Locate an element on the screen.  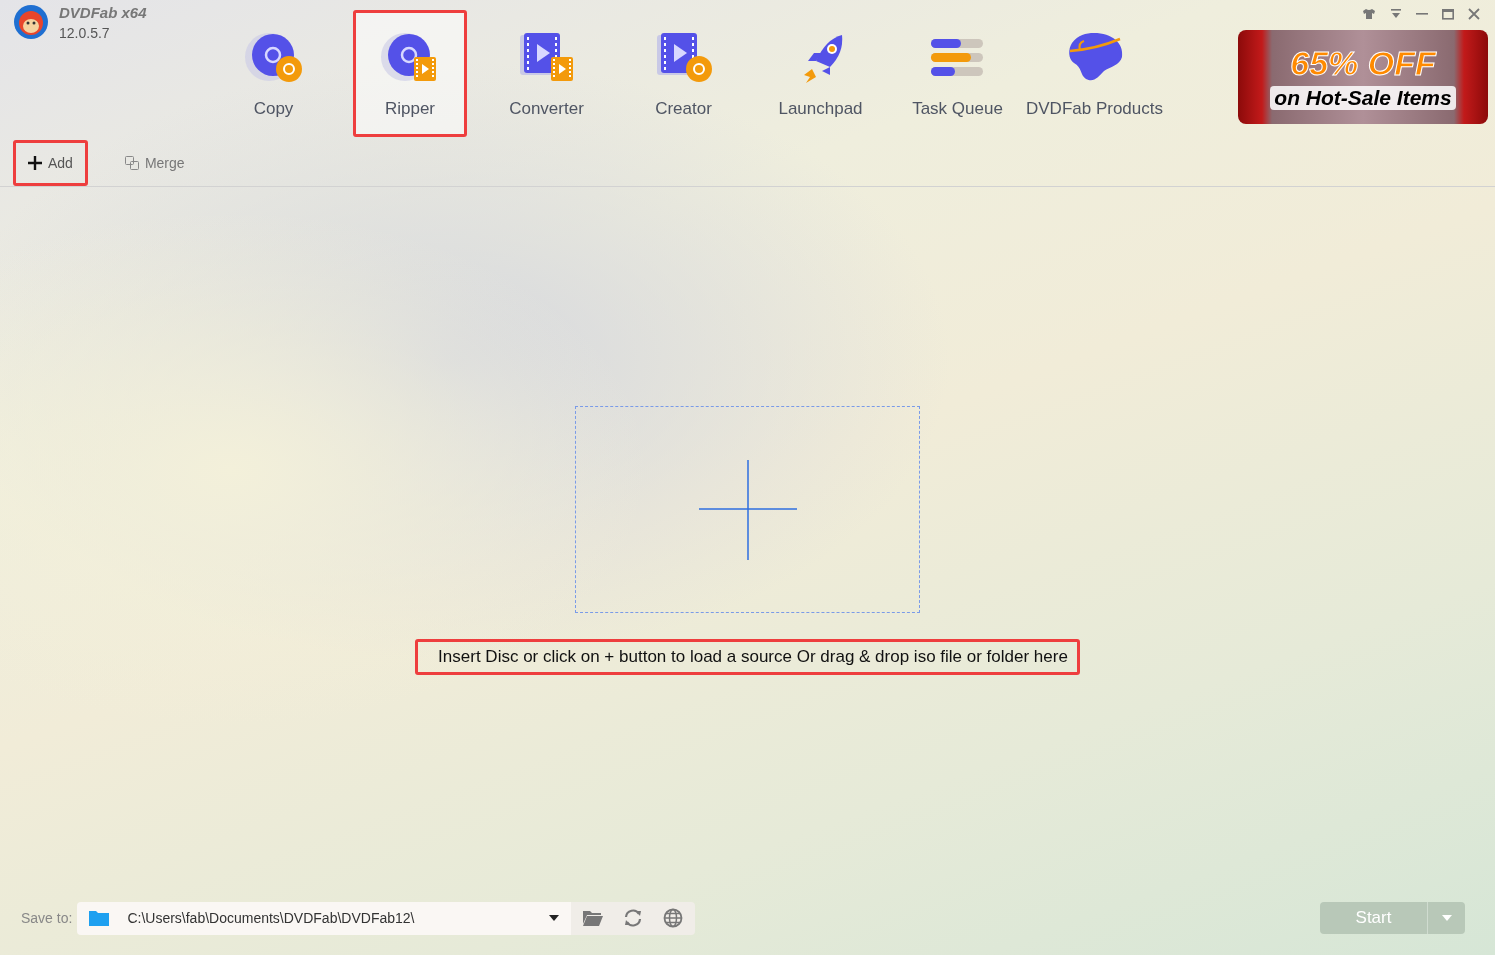
nav-tab: Ripper is located at coordinates (410, 73).